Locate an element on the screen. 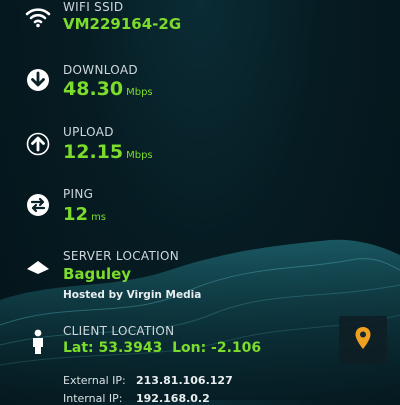  server-hosted-by: Hosted by Virgin Media is located at coordinates (132, 295).